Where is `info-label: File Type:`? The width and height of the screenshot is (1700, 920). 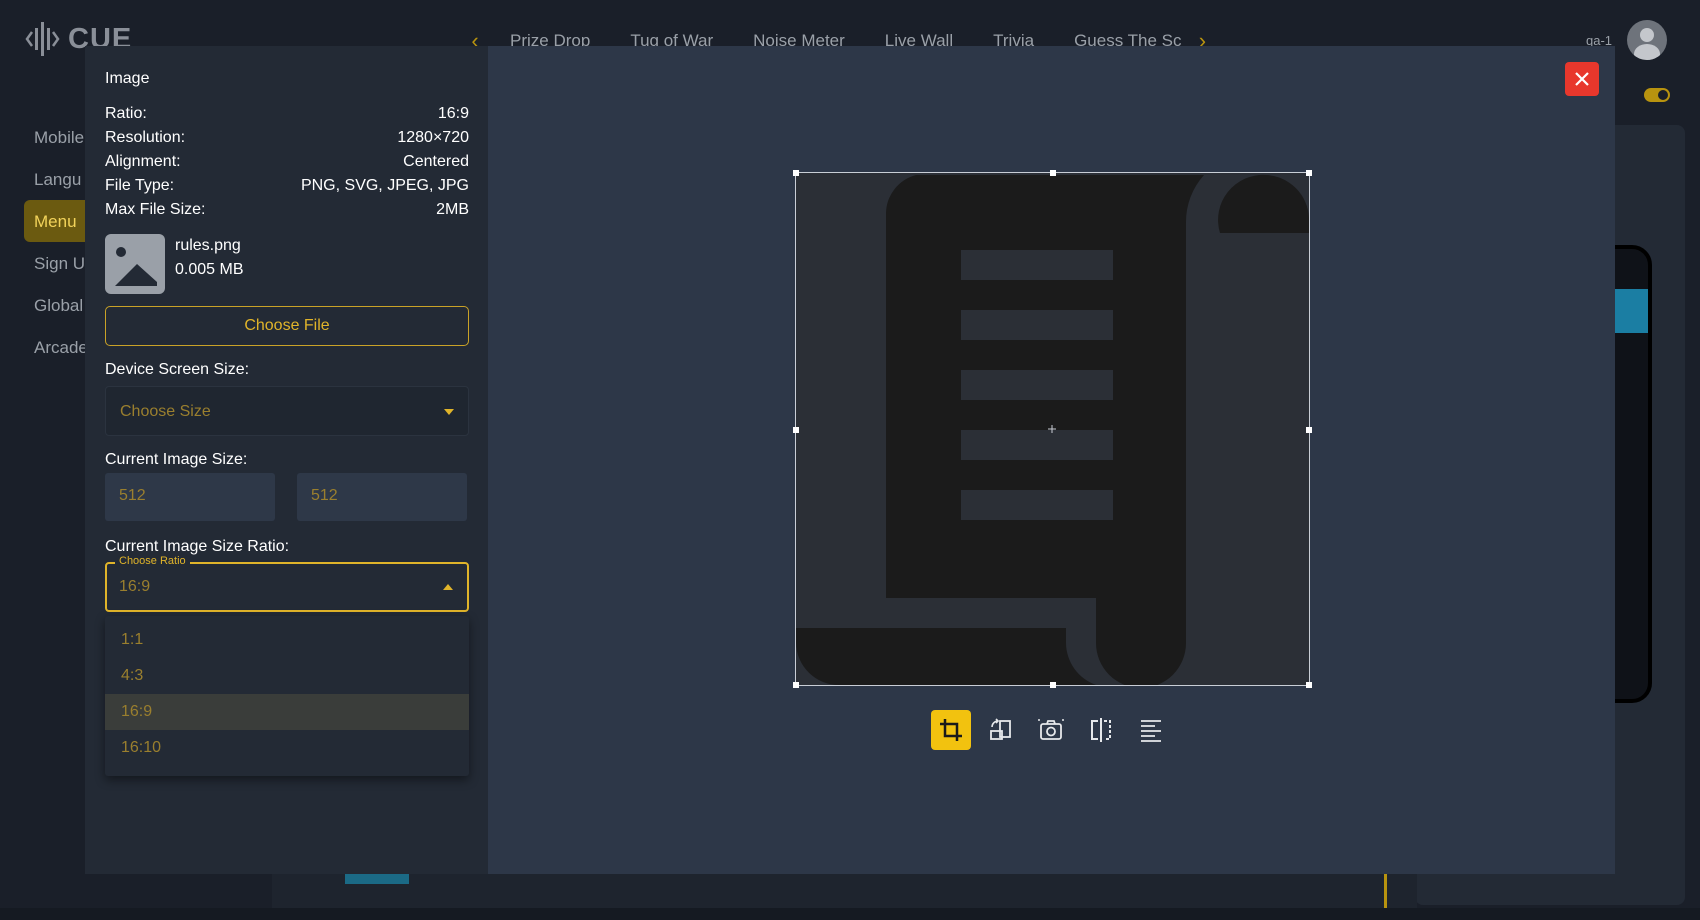
info-label: File Type: is located at coordinates (140, 185).